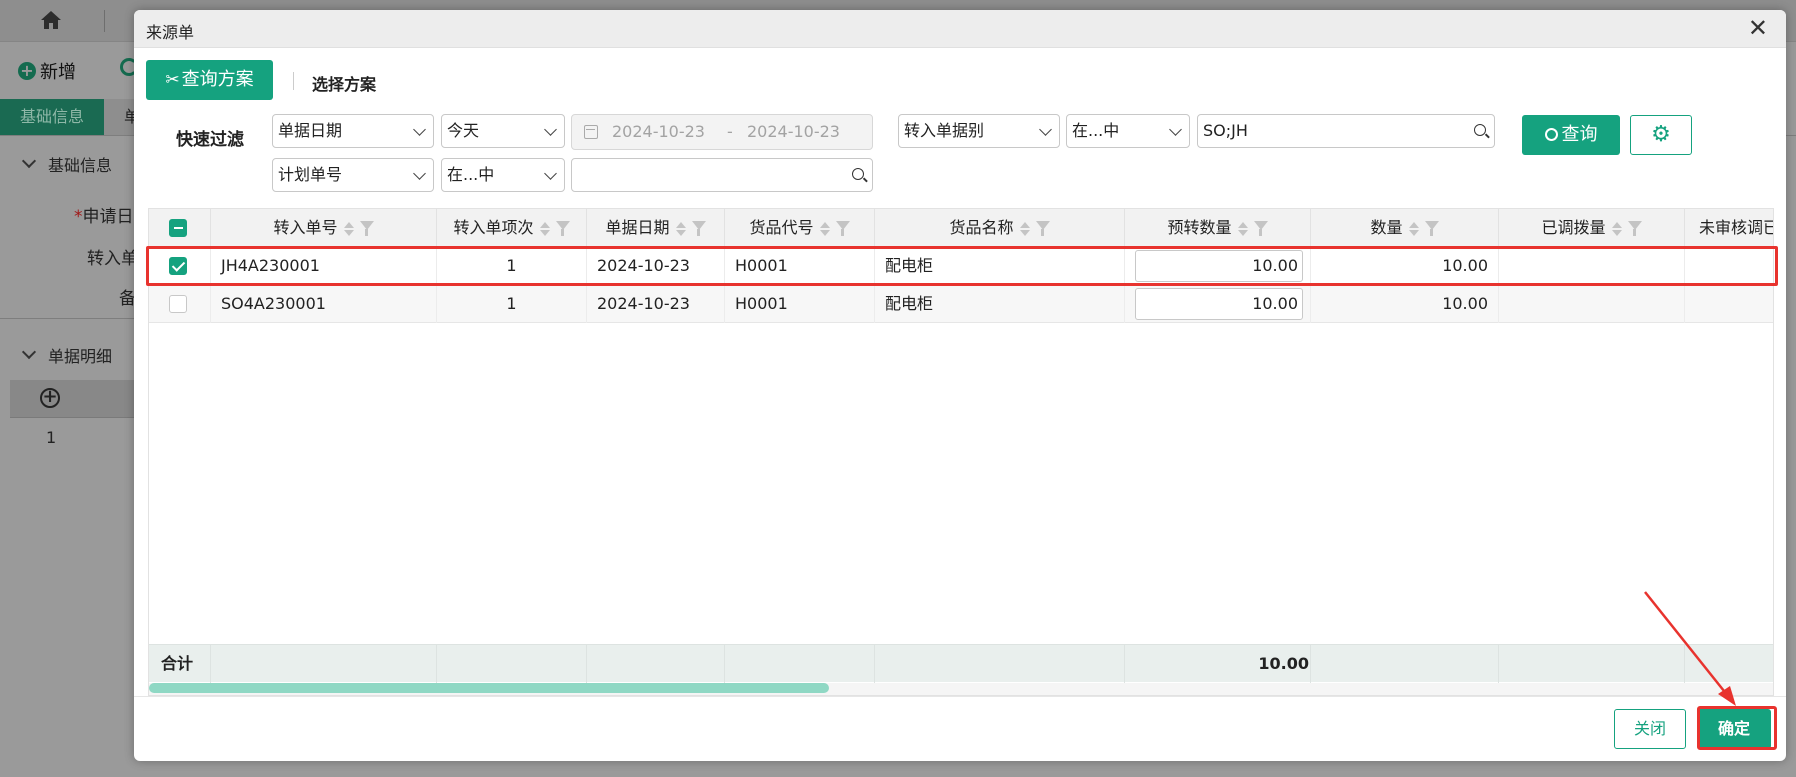  I want to click on add-button-label: 新增, so click(58, 72).